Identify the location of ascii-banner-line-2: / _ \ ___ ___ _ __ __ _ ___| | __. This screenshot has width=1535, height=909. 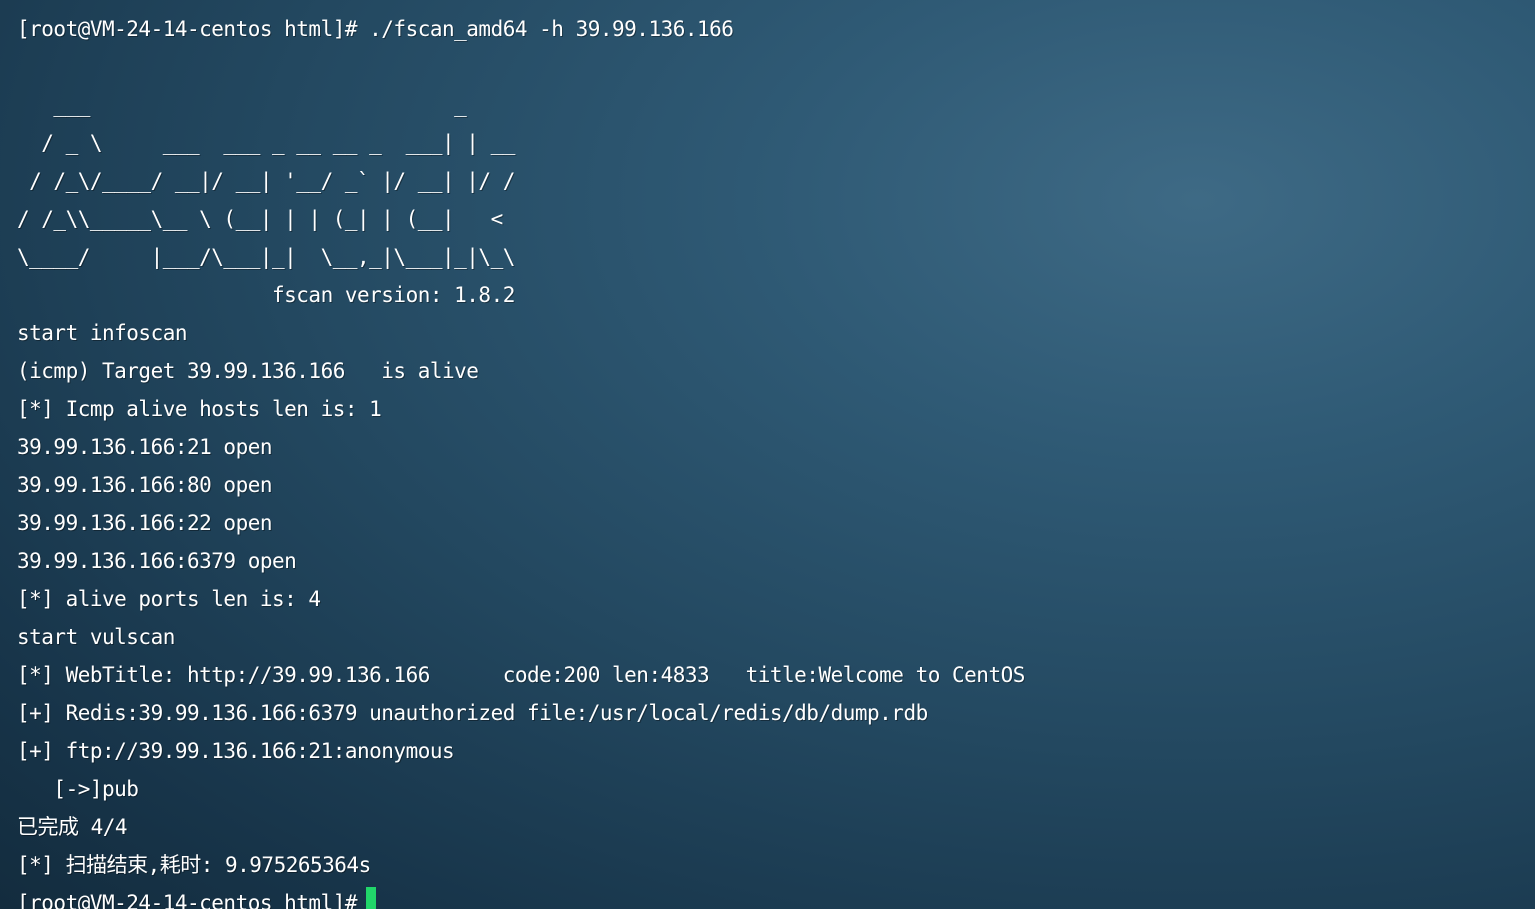
(266, 143).